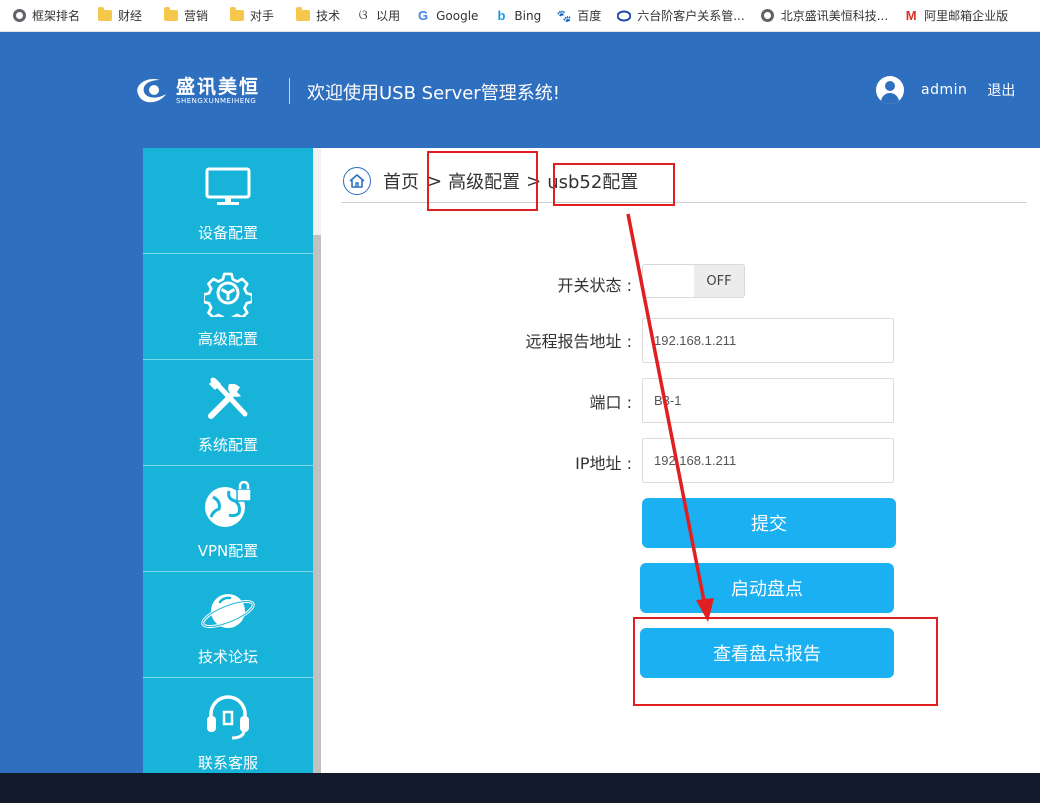  I want to click on bookmark-item: 对手, so click(252, 16).